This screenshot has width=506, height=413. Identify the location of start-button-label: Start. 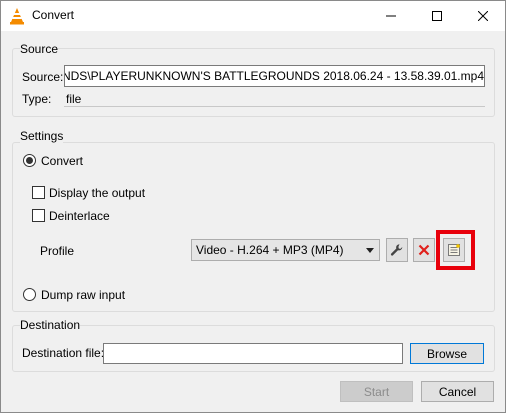
(376, 391).